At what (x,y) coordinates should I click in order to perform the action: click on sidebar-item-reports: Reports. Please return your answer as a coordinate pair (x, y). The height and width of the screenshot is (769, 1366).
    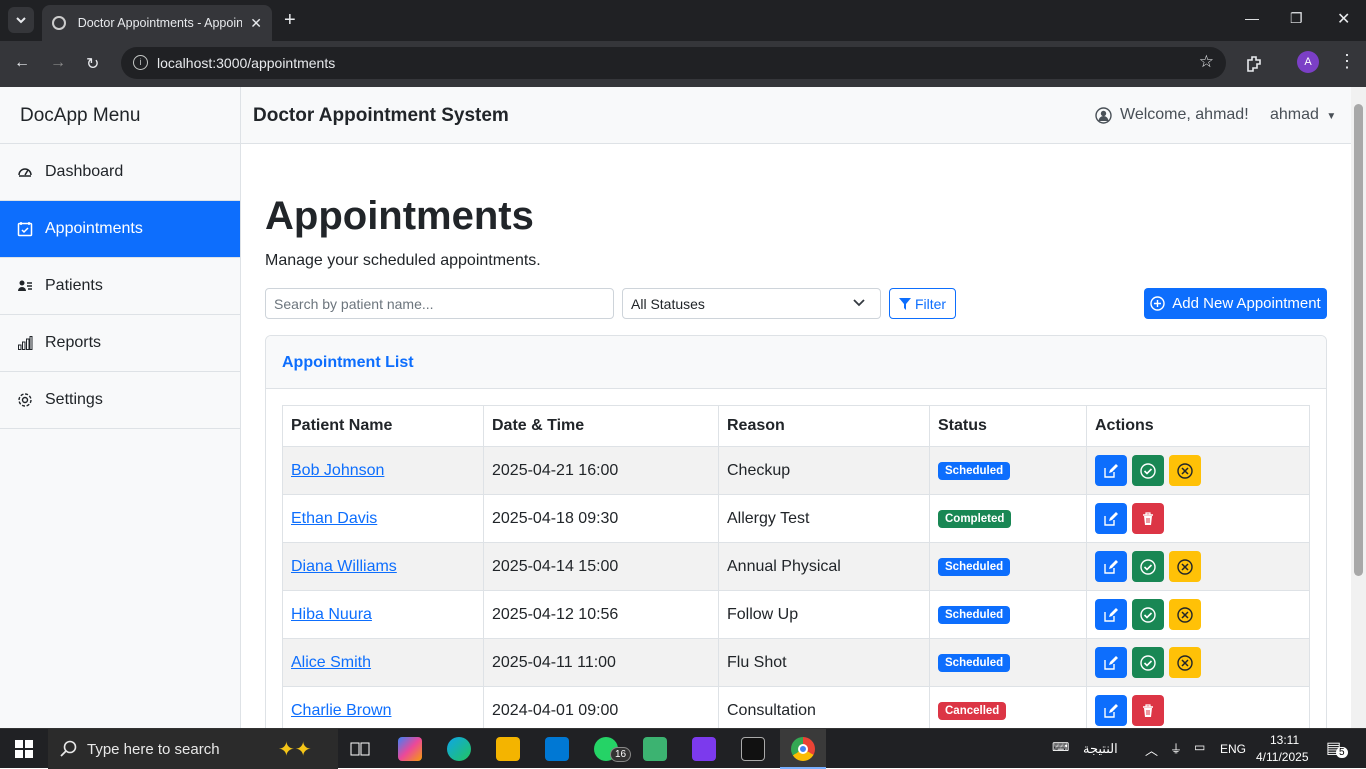
    Looking at the image, I should click on (120, 343).